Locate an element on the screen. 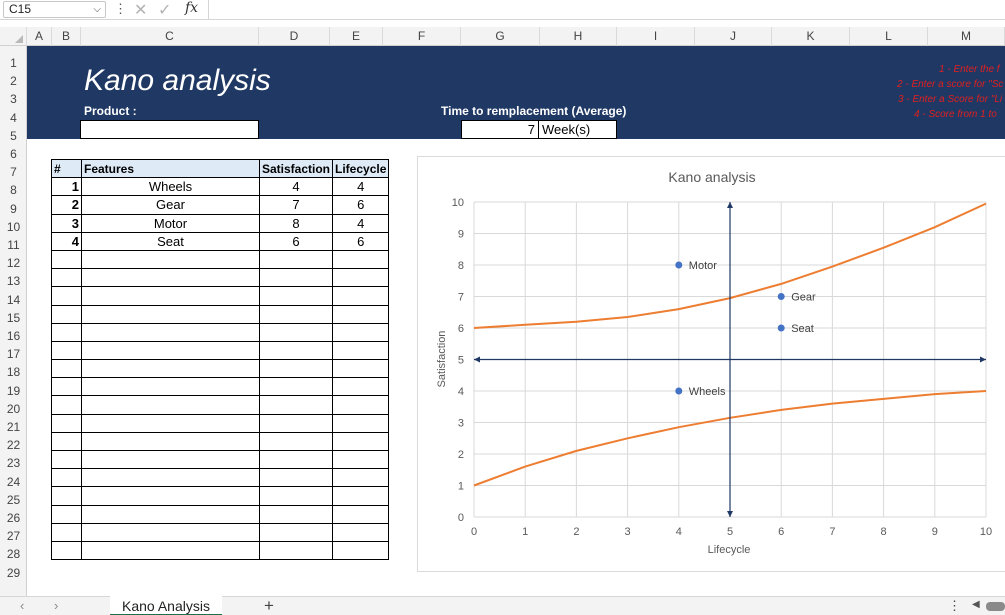 The width and height of the screenshot is (1005, 615). column-header-lifecycle: Lifecycle is located at coordinates (361, 168).